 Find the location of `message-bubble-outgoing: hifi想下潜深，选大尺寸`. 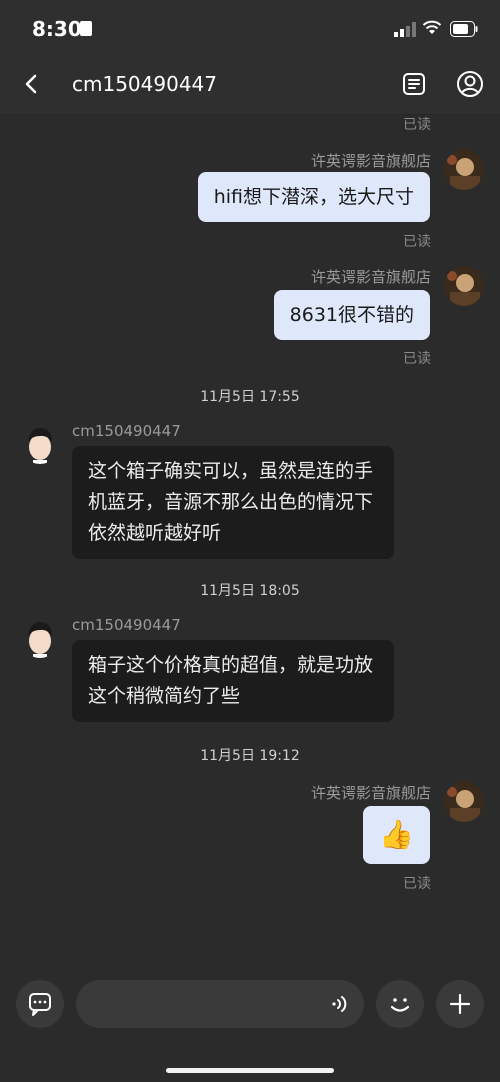

message-bubble-outgoing: hifi想下潜深，选大尺寸 is located at coordinates (313, 197).